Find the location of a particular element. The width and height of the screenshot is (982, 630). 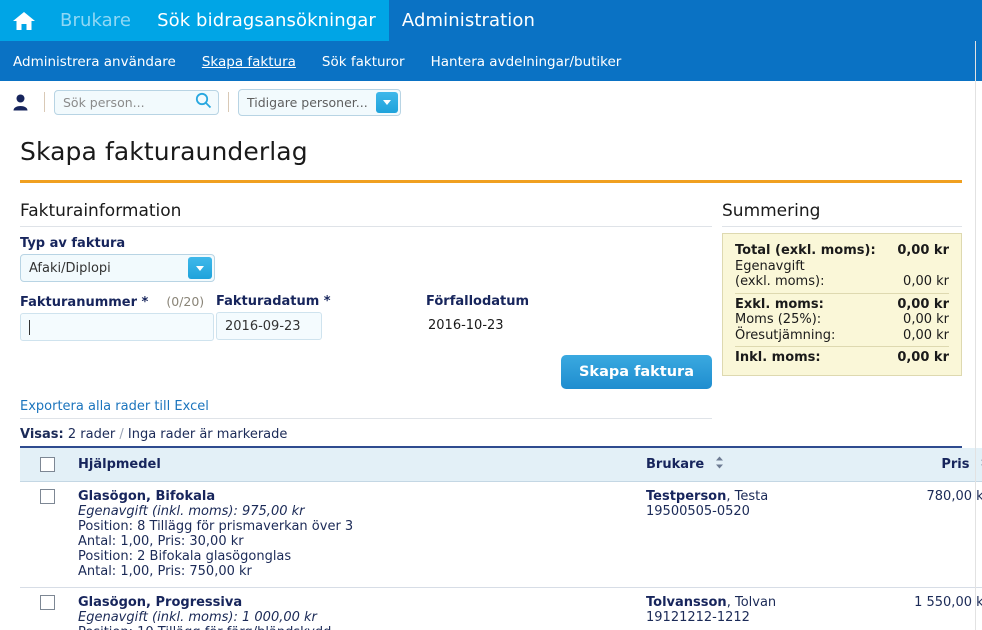

page-title: Skapa fakturaunderlag is located at coordinates (164, 151).